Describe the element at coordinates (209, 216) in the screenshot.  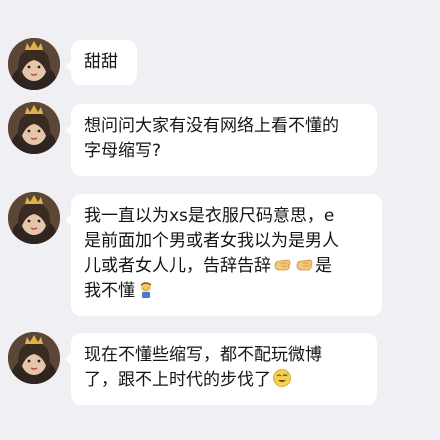
I see `message-text-line-1: 我一直以为xs是衣服尺码意思，e` at that location.